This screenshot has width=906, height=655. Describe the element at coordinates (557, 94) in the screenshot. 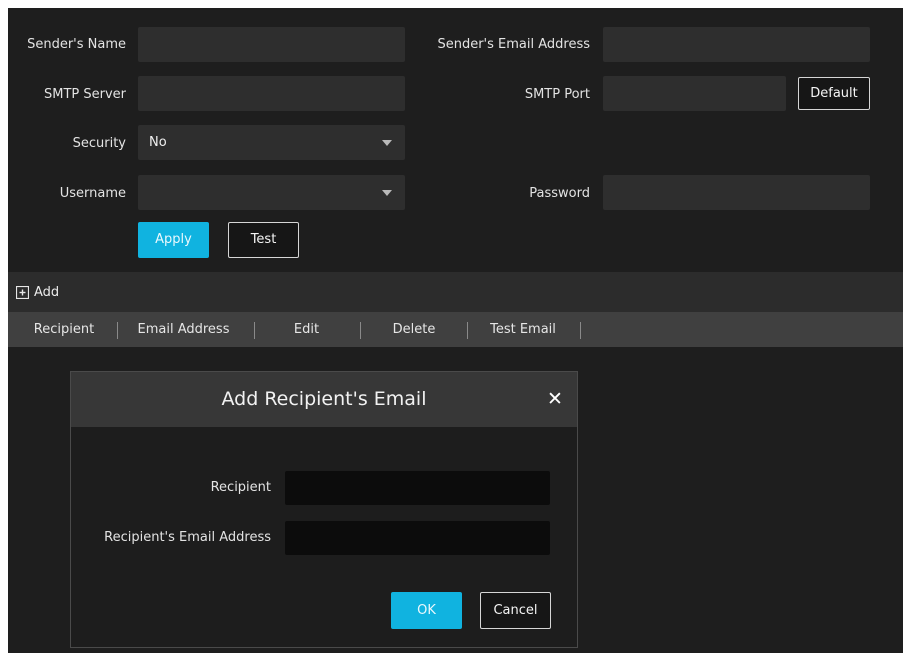

I see `smtp-port-label: SMTP Port` at that location.